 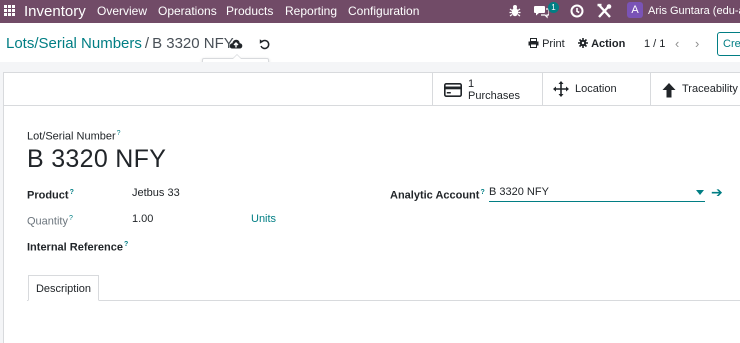 I want to click on user-name: Aris Guntara (edu-ar, so click(x=694, y=11).